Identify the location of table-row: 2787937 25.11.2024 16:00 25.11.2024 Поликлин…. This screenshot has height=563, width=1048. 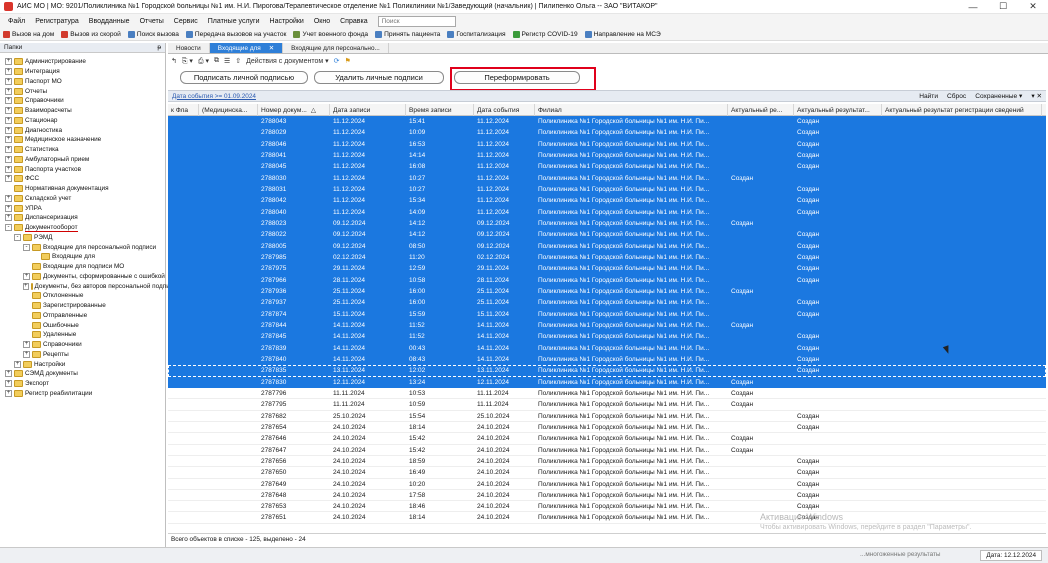
(607, 303).